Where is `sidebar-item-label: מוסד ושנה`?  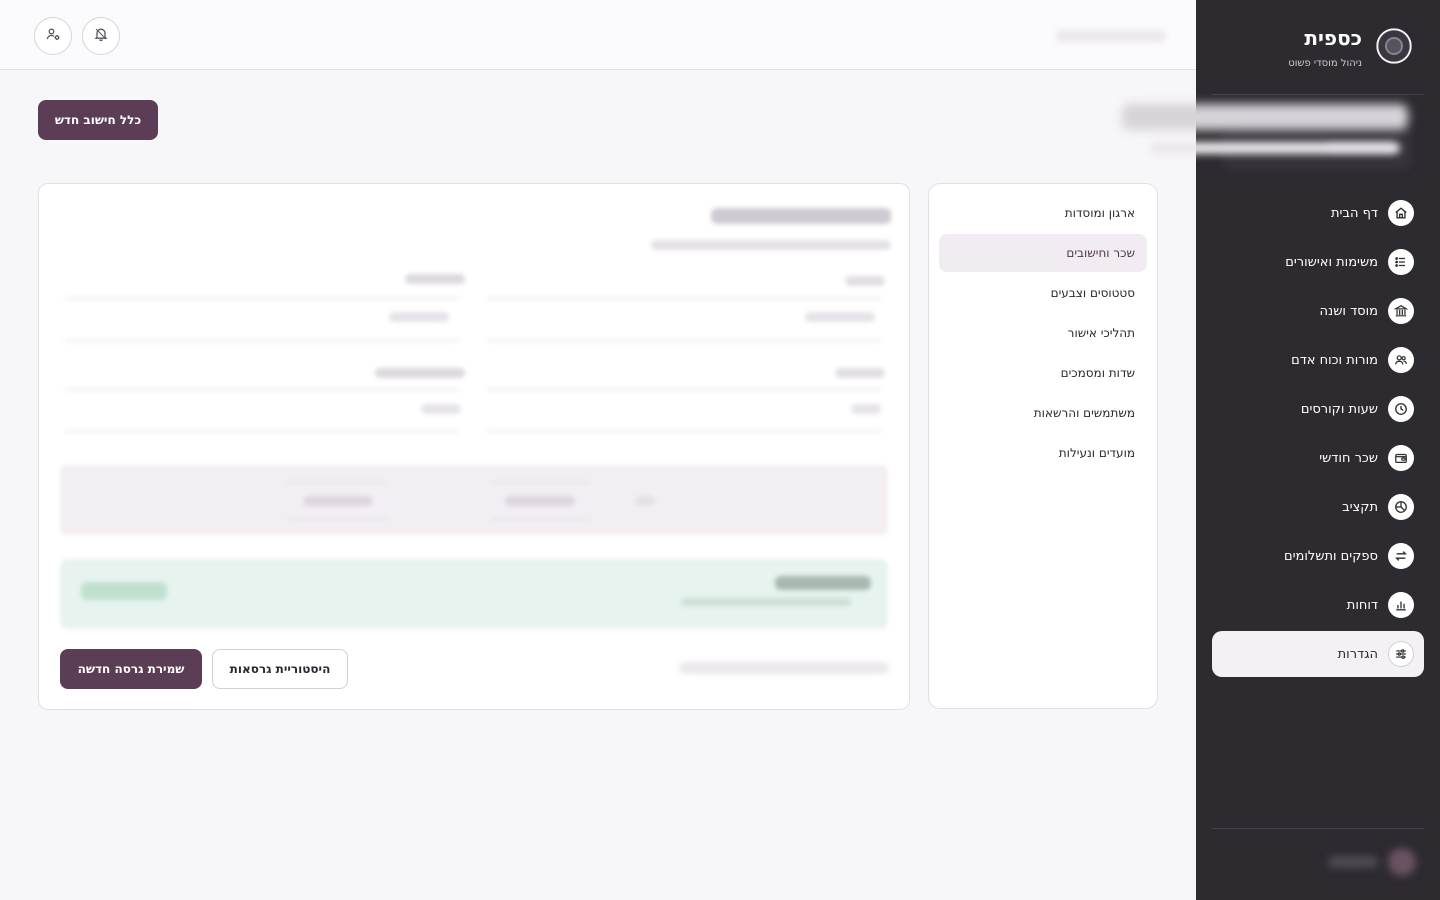
sidebar-item-label: מוסד ושנה is located at coordinates (1349, 311).